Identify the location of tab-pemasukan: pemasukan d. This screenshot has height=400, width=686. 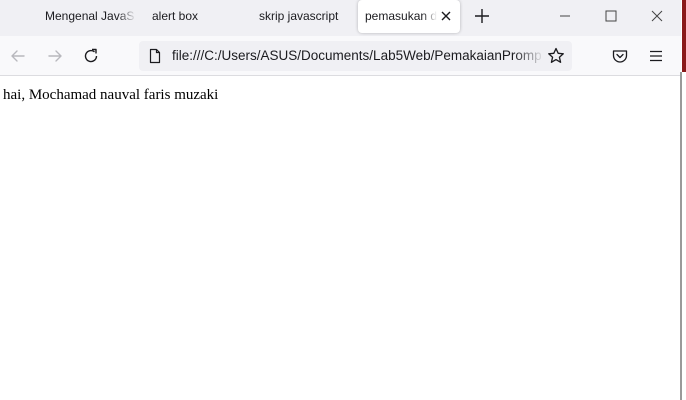
(409, 16).